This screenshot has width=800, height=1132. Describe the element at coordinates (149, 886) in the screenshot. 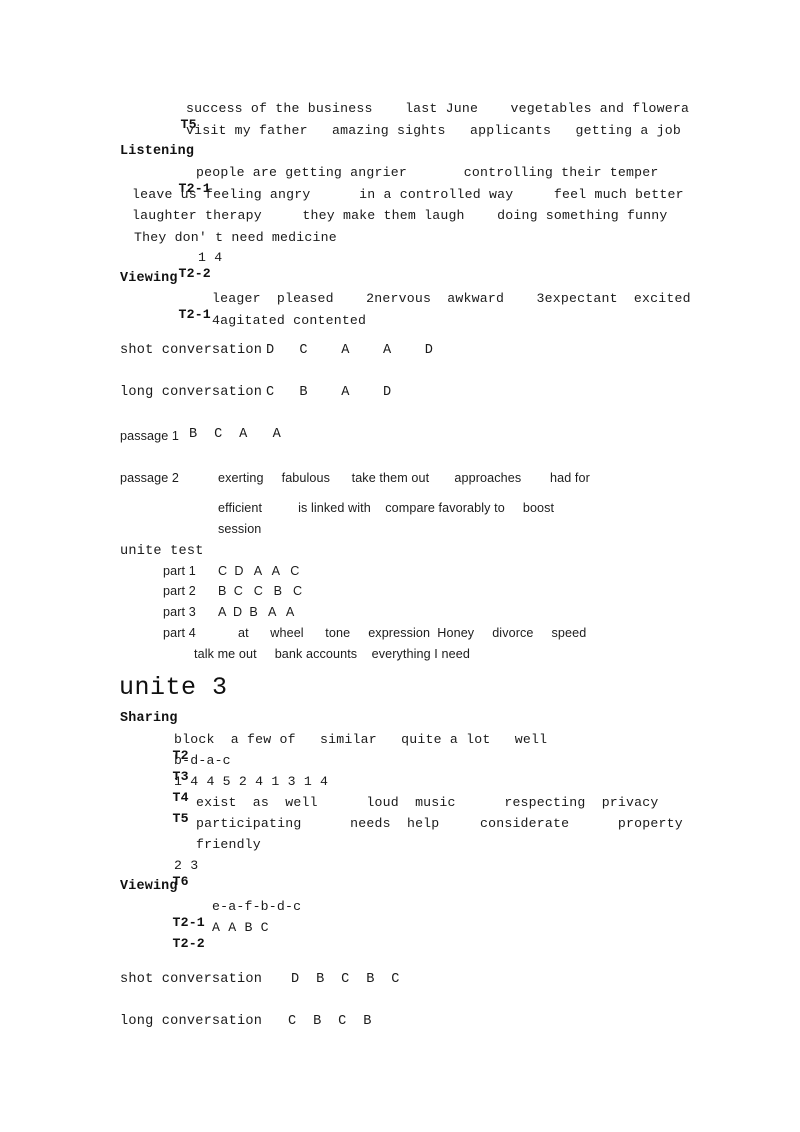

I see `unit3-viewing-heading: Viewing` at that location.